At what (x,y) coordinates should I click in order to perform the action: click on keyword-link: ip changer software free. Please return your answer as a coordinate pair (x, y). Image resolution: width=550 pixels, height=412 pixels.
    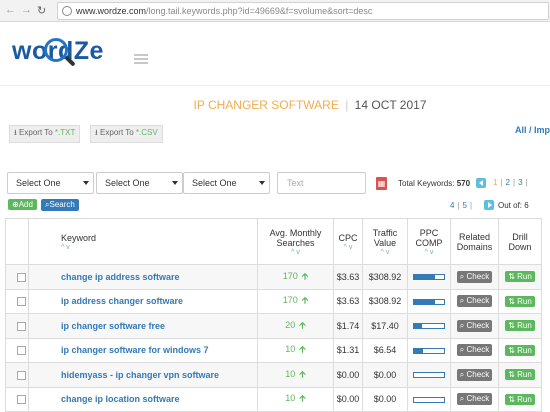
    Looking at the image, I should click on (143, 326).